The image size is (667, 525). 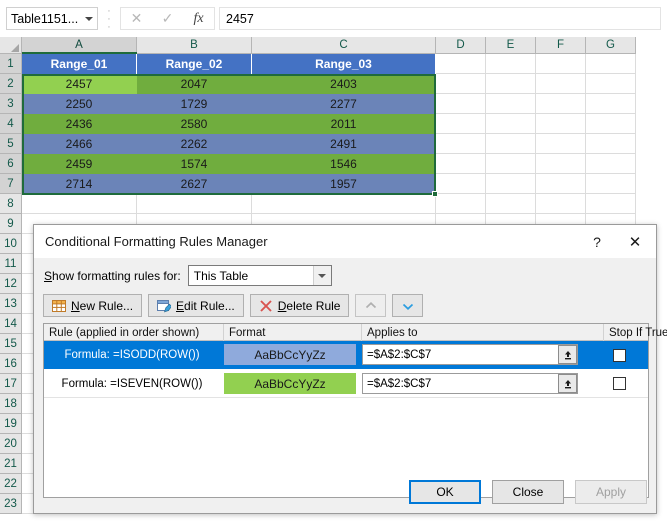 What do you see at coordinates (194, 64) in the screenshot?
I see `cell-B1: Range_02` at bounding box center [194, 64].